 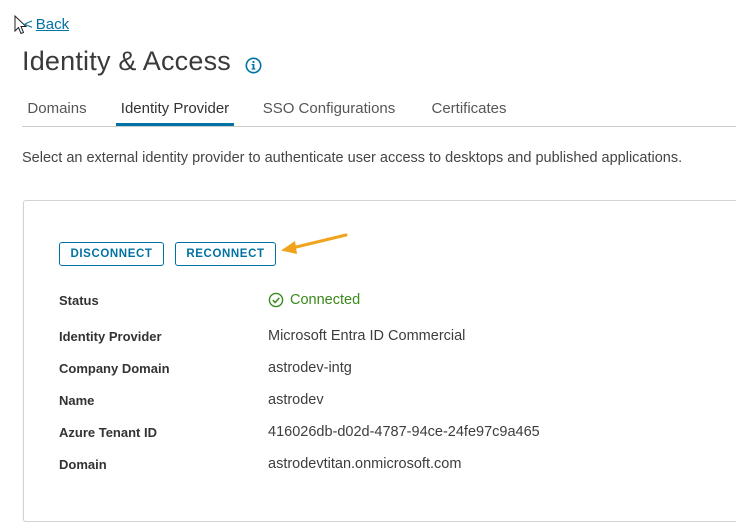 What do you see at coordinates (325, 300) in the screenshot?
I see `status-text: Connected` at bounding box center [325, 300].